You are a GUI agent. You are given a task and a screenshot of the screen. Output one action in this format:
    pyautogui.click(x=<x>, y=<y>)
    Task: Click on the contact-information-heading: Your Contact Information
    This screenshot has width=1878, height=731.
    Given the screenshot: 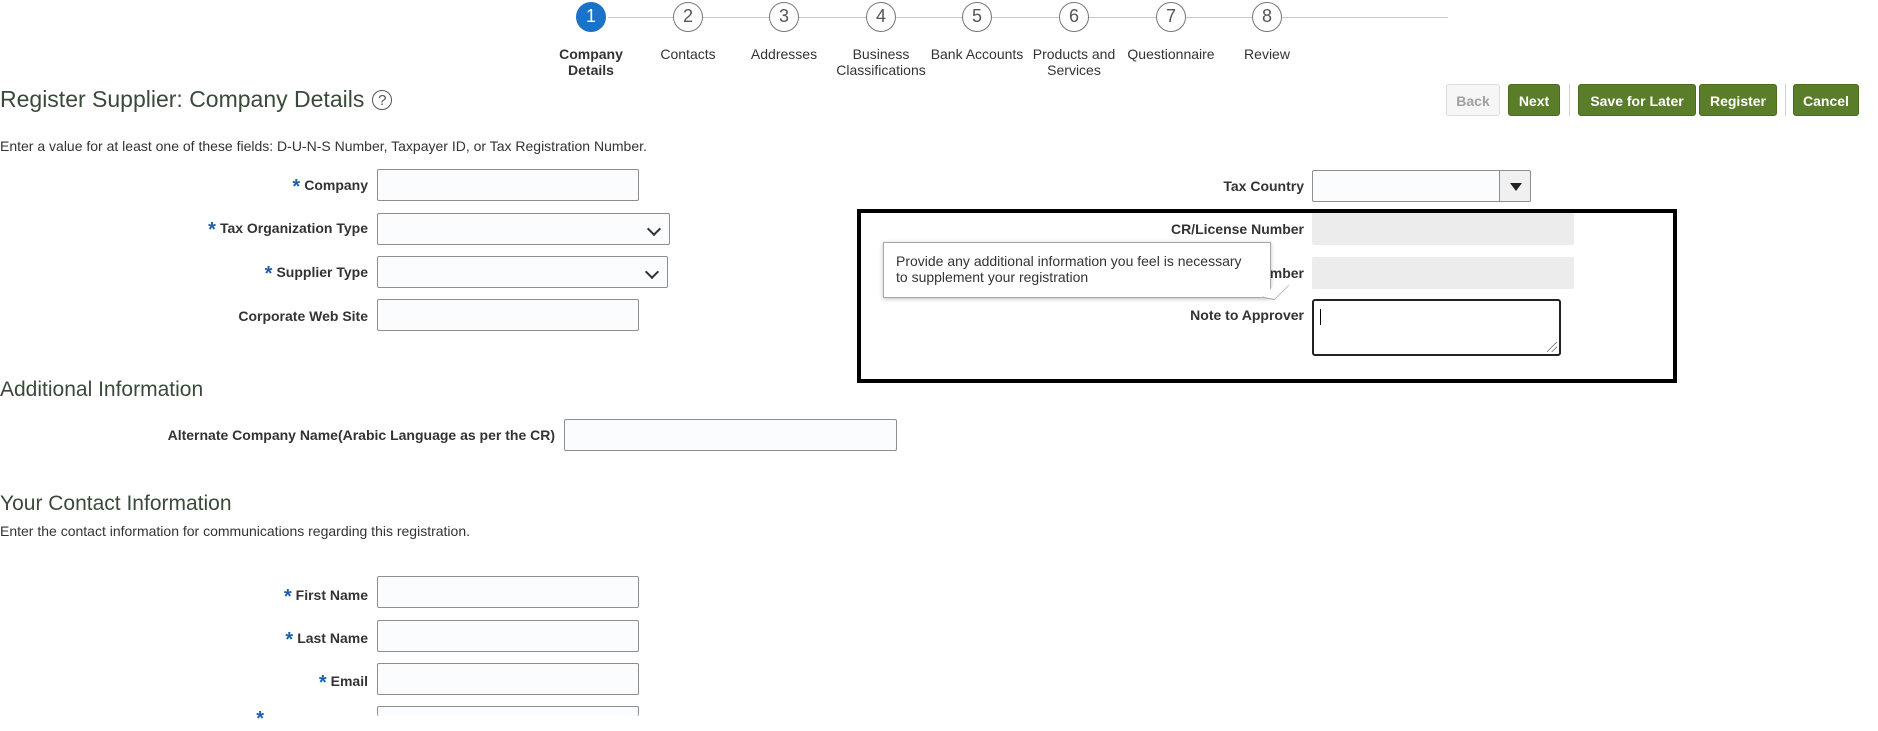 What is the action you would take?
    pyautogui.click(x=116, y=503)
    